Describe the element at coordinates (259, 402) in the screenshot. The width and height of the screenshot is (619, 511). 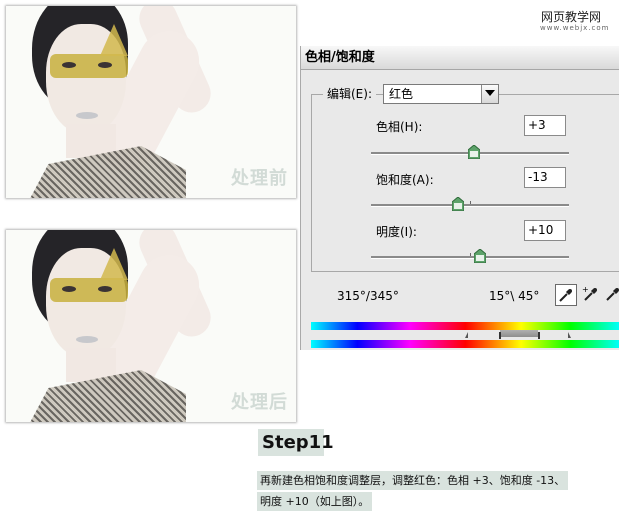
I see `photo-after-label: 处理后` at that location.